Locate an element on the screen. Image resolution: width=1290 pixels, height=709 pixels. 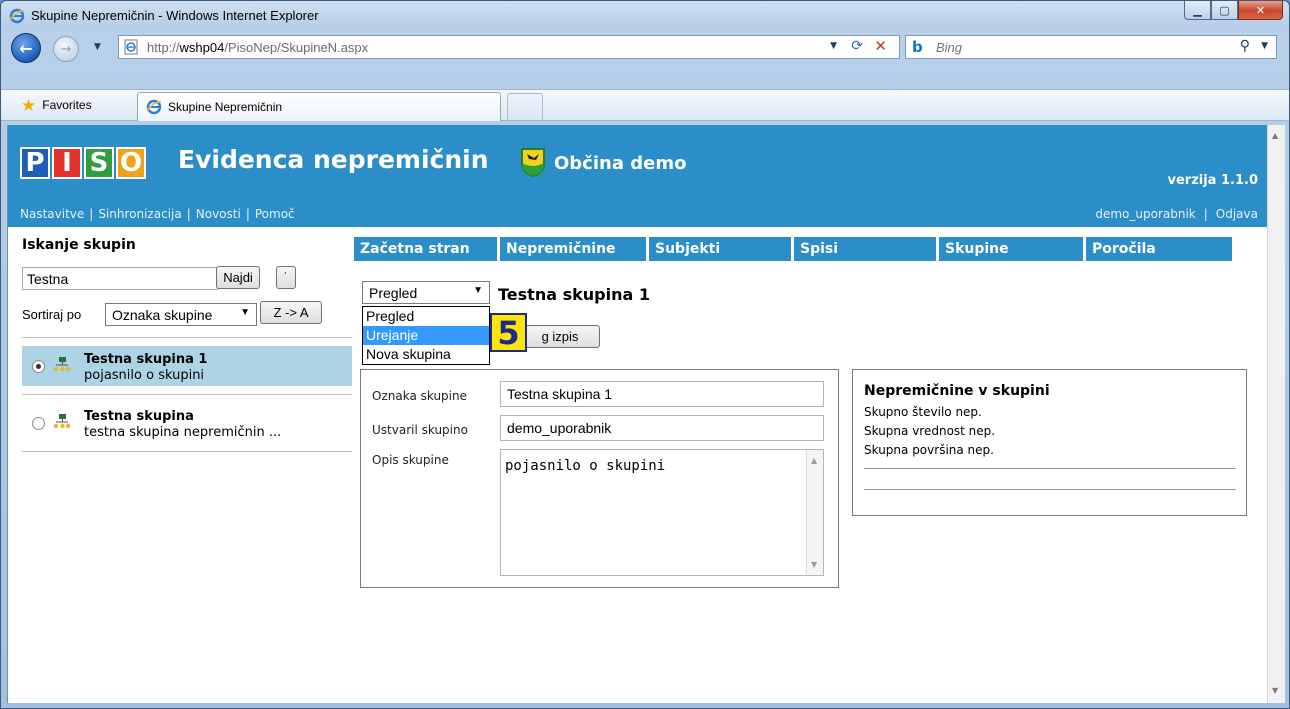
textarea-scrollbar: ▲ ▼ is located at coordinates (814, 512).